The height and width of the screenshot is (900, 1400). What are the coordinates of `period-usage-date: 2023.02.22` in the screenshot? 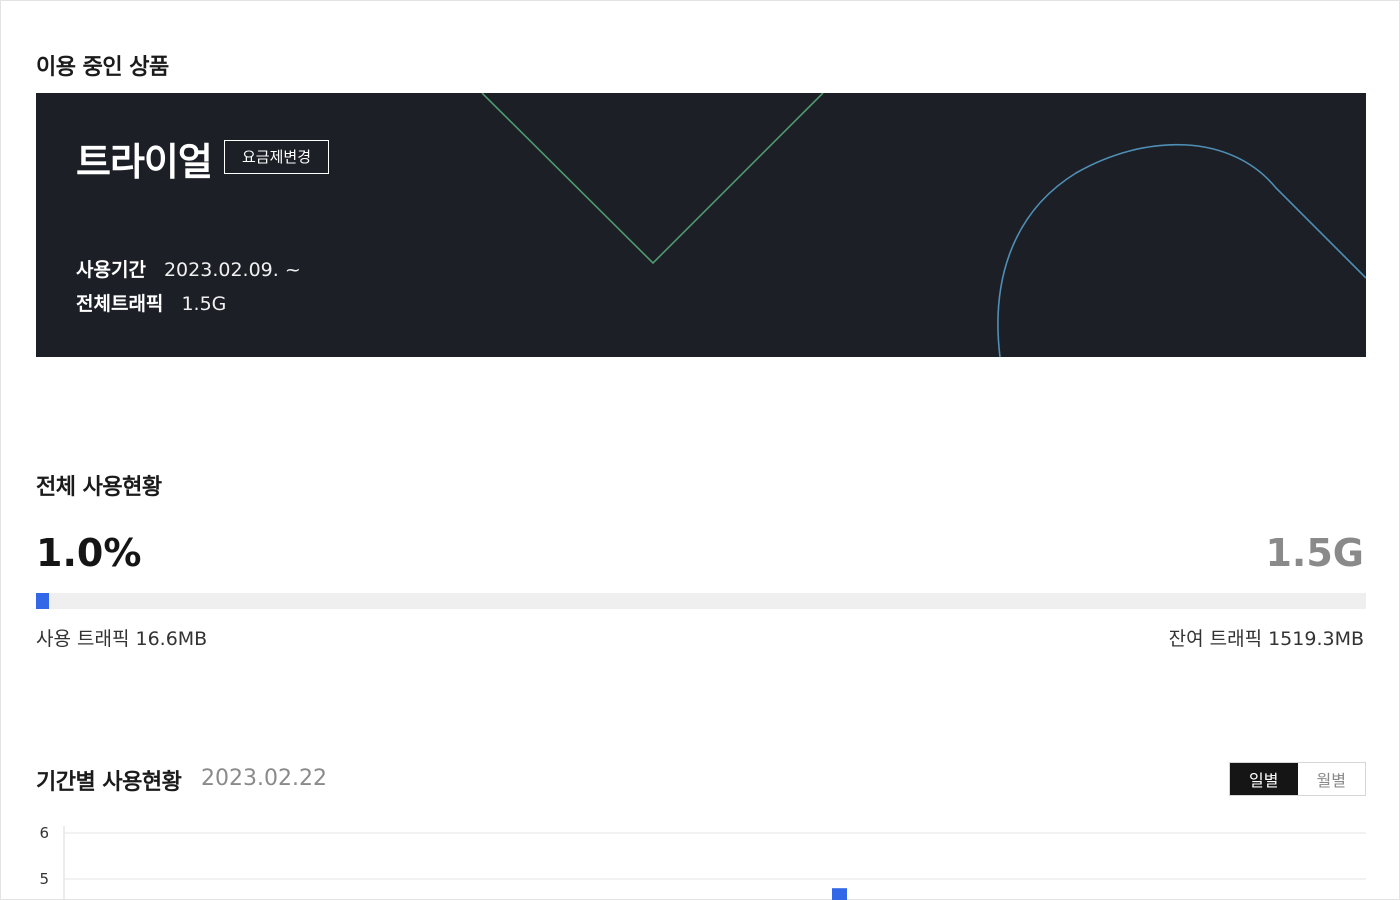 It's located at (264, 778).